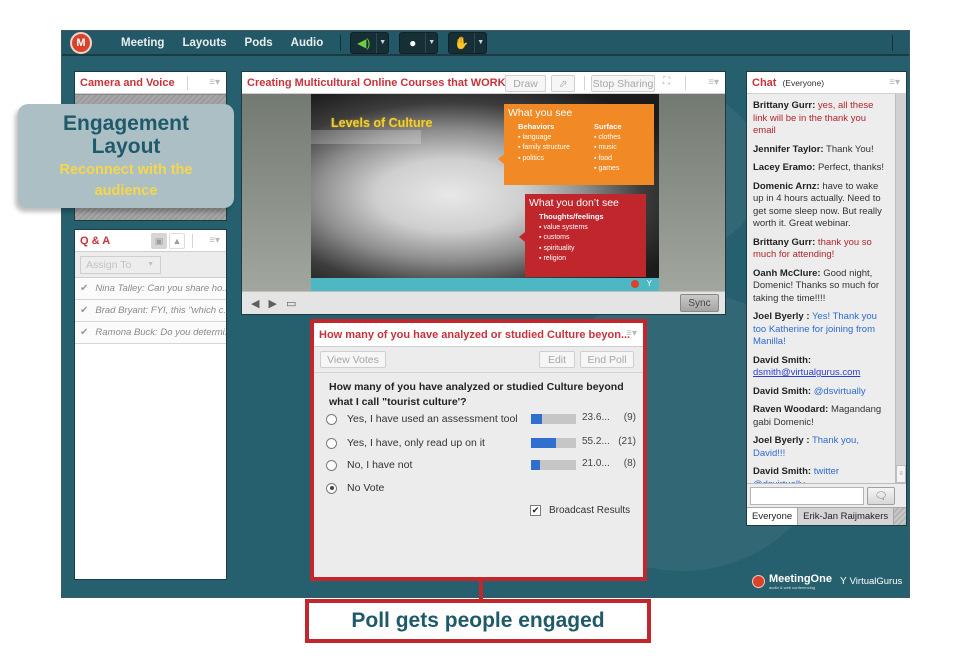 The height and width of the screenshot is (670, 971). I want to click on radio-selected-icon, so click(331, 488).